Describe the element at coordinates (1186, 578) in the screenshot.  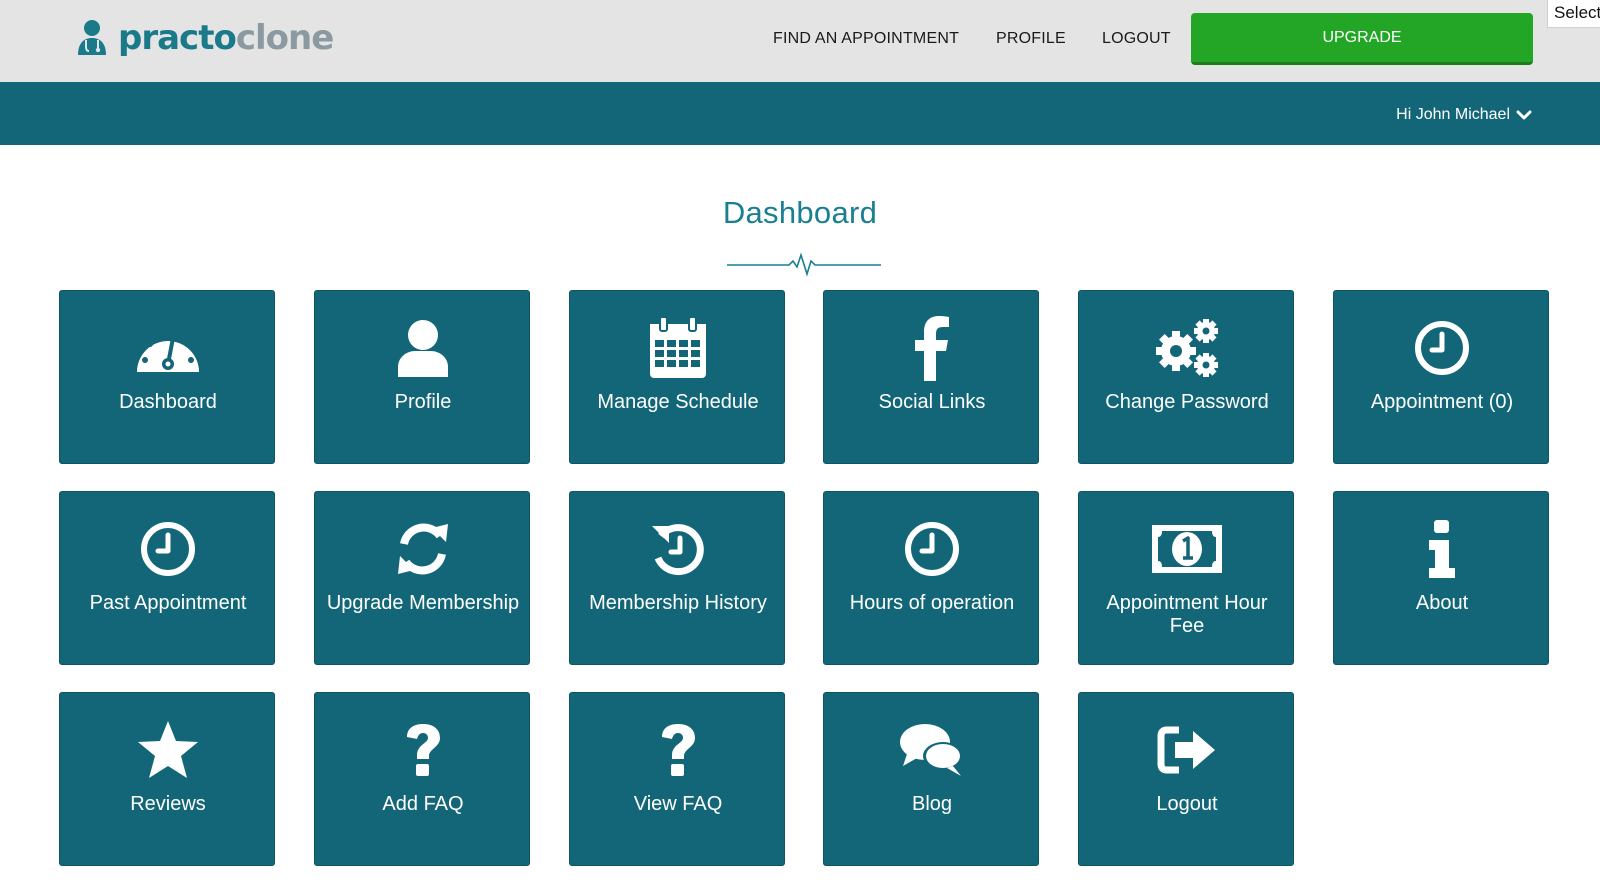
I see `tile-appointment-hour-fee: Appointment Hour Fee` at that location.